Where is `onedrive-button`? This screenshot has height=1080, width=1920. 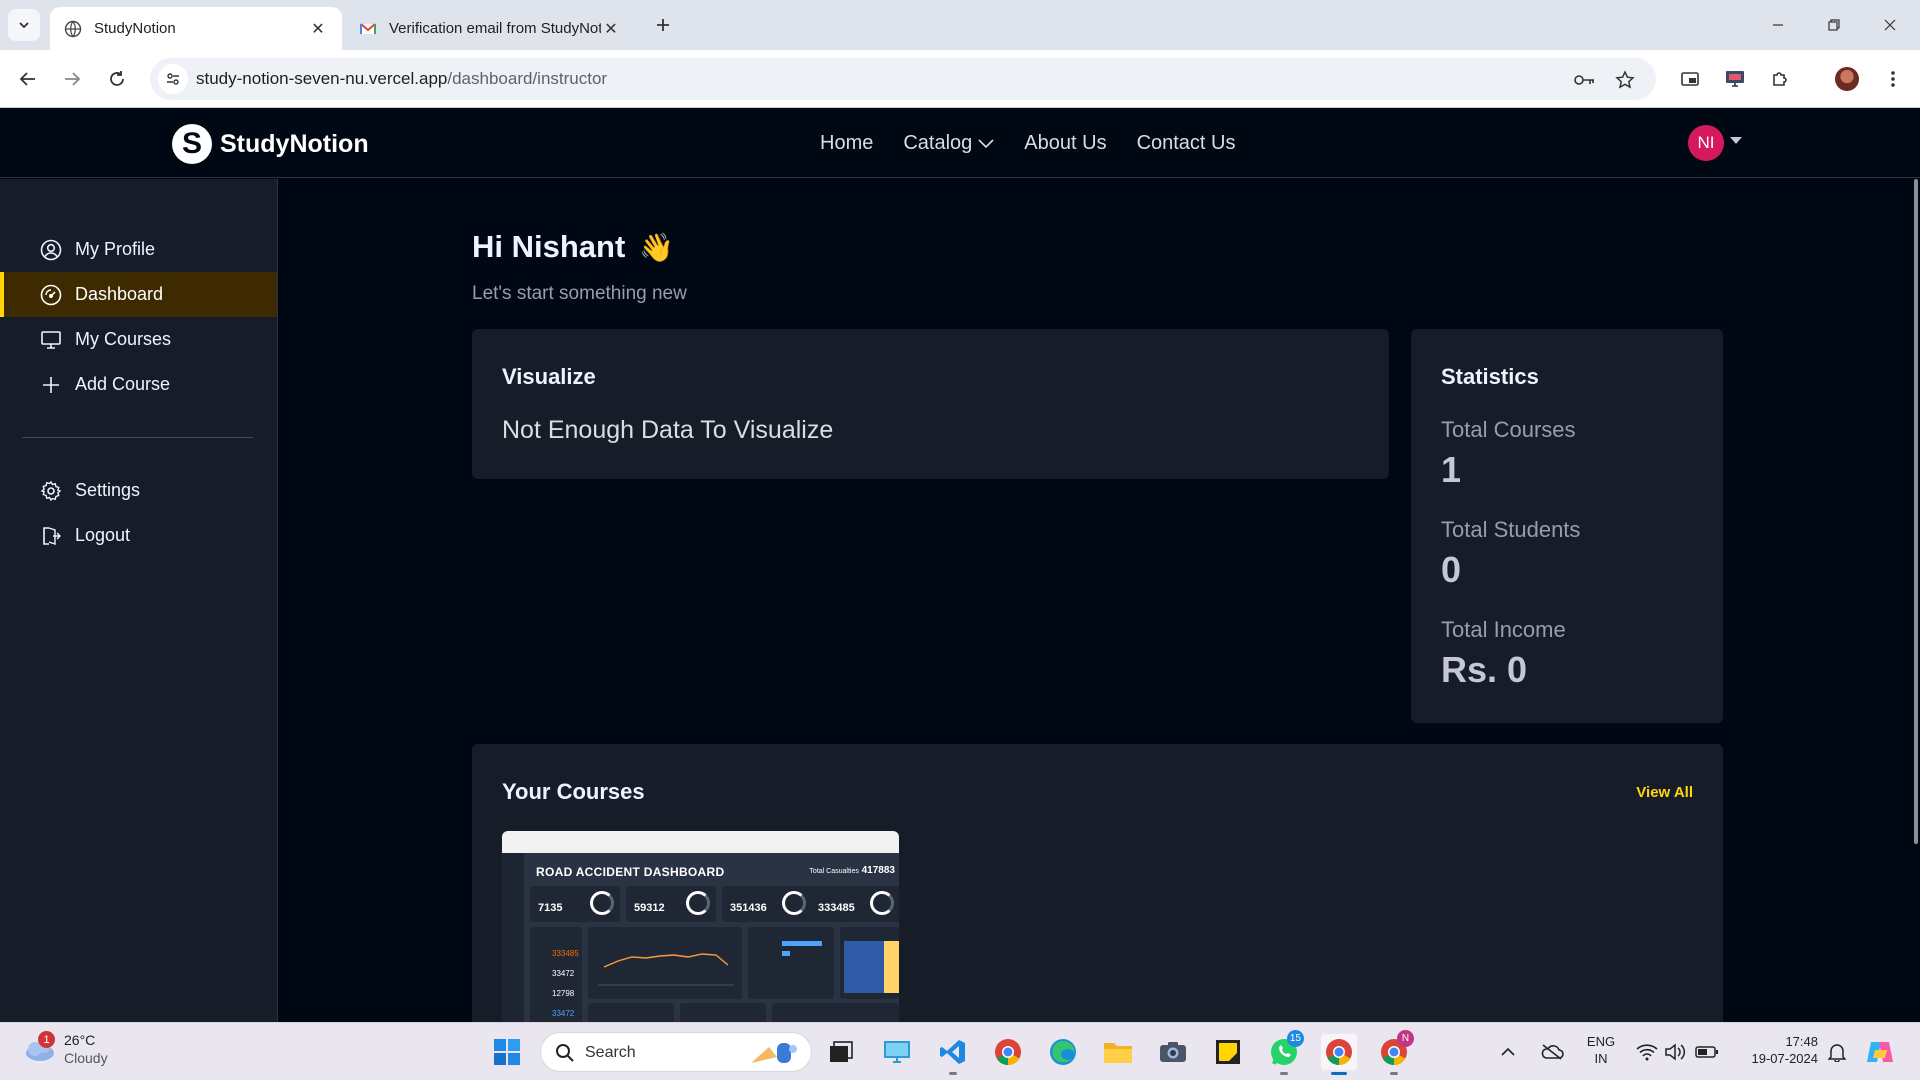 onedrive-button is located at coordinates (1552, 1052).